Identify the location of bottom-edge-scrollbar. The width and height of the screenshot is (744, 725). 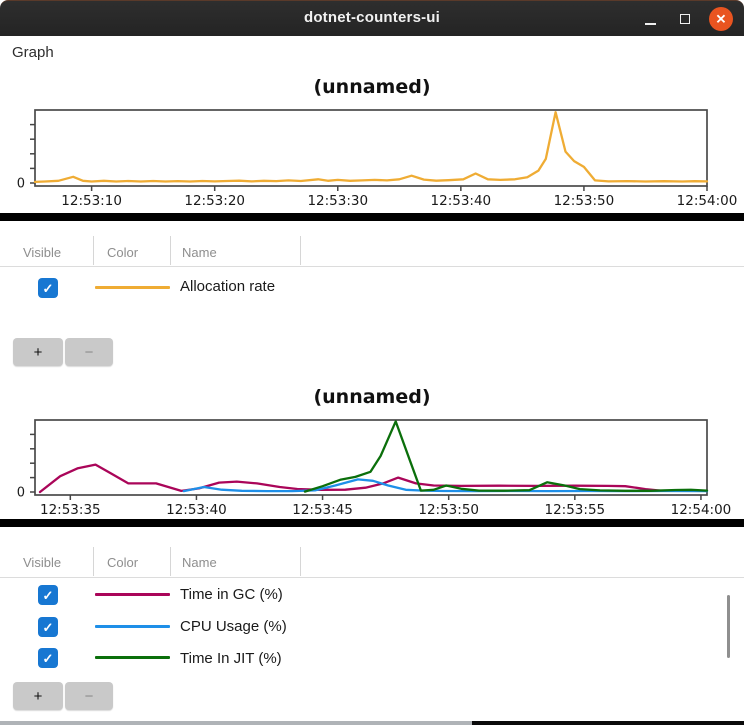
(236, 723).